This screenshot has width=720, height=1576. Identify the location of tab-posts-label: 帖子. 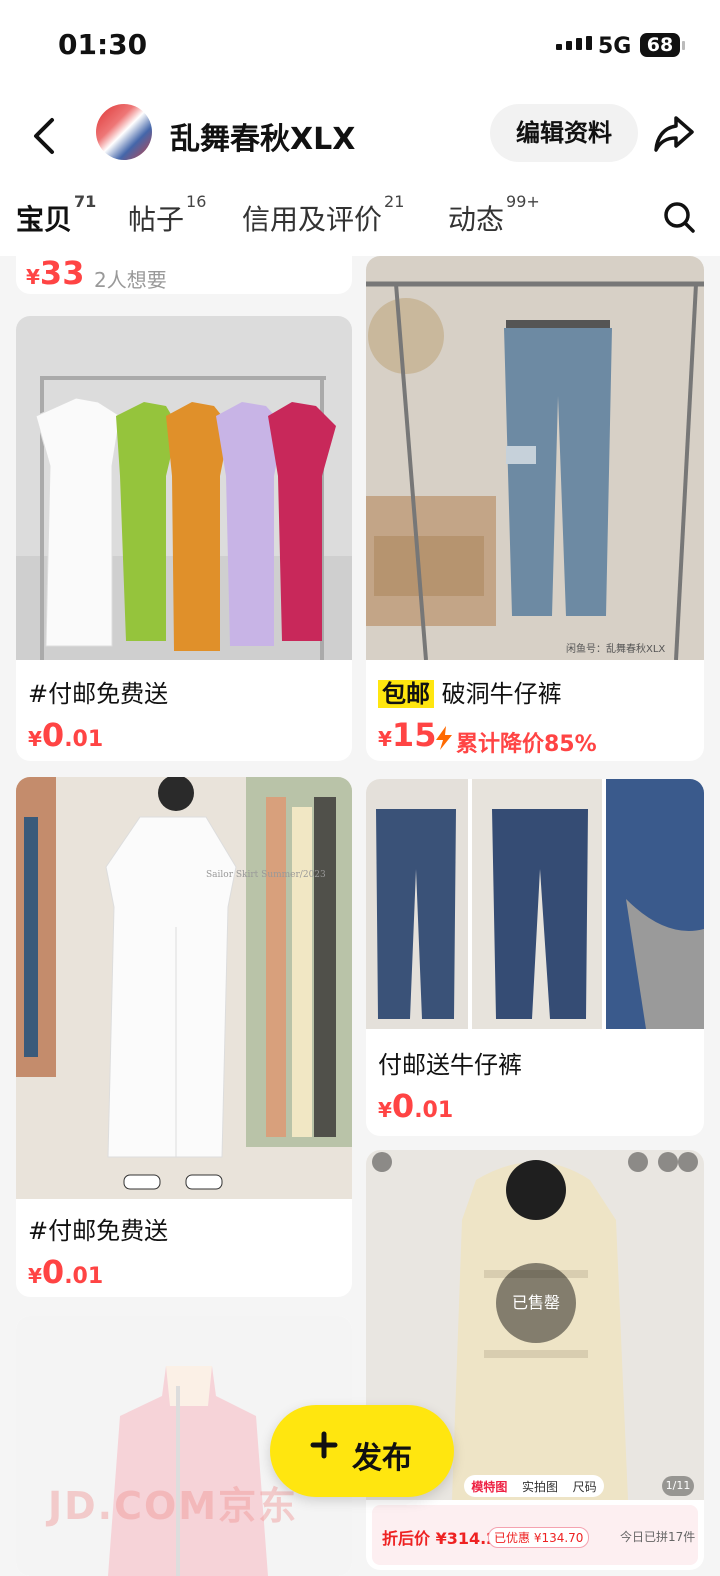
(156, 219).